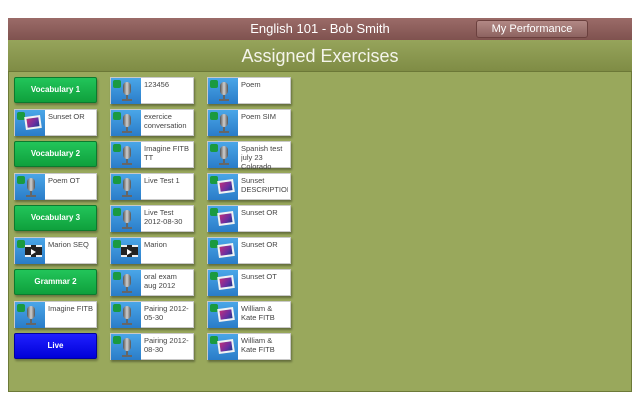  What do you see at coordinates (532, 29) in the screenshot?
I see `my-performance-button: My Performance` at bounding box center [532, 29].